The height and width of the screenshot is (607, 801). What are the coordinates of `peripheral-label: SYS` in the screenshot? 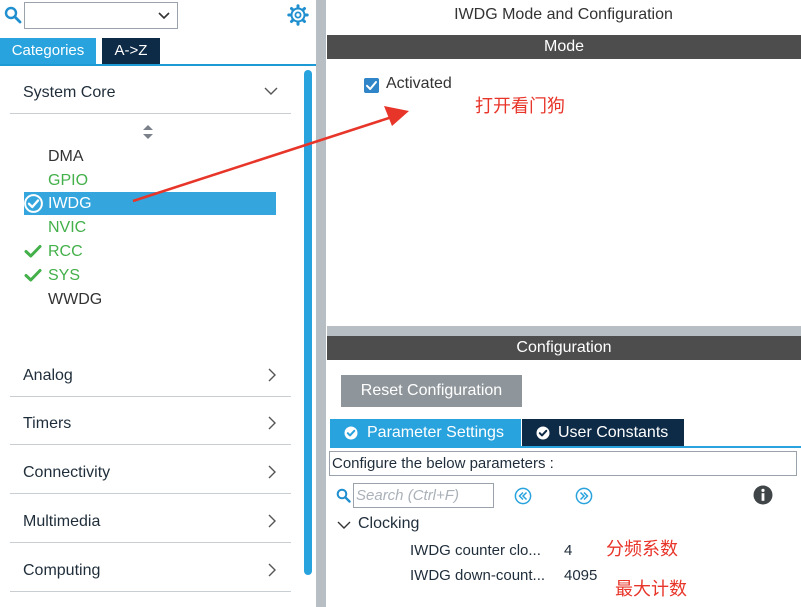 It's located at (64, 275).